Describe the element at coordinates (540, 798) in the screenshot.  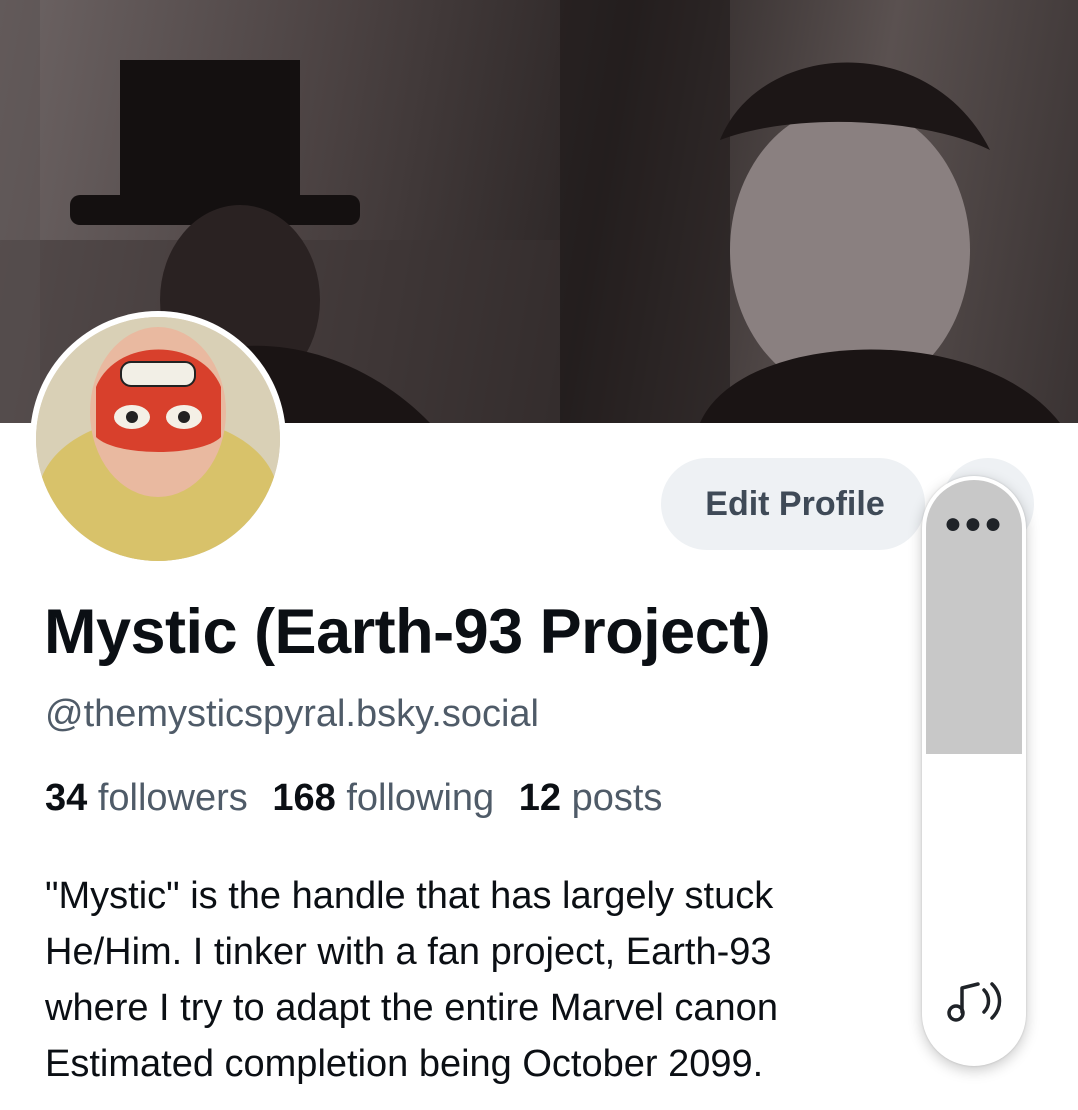
I see `posts-count: 12` at that location.